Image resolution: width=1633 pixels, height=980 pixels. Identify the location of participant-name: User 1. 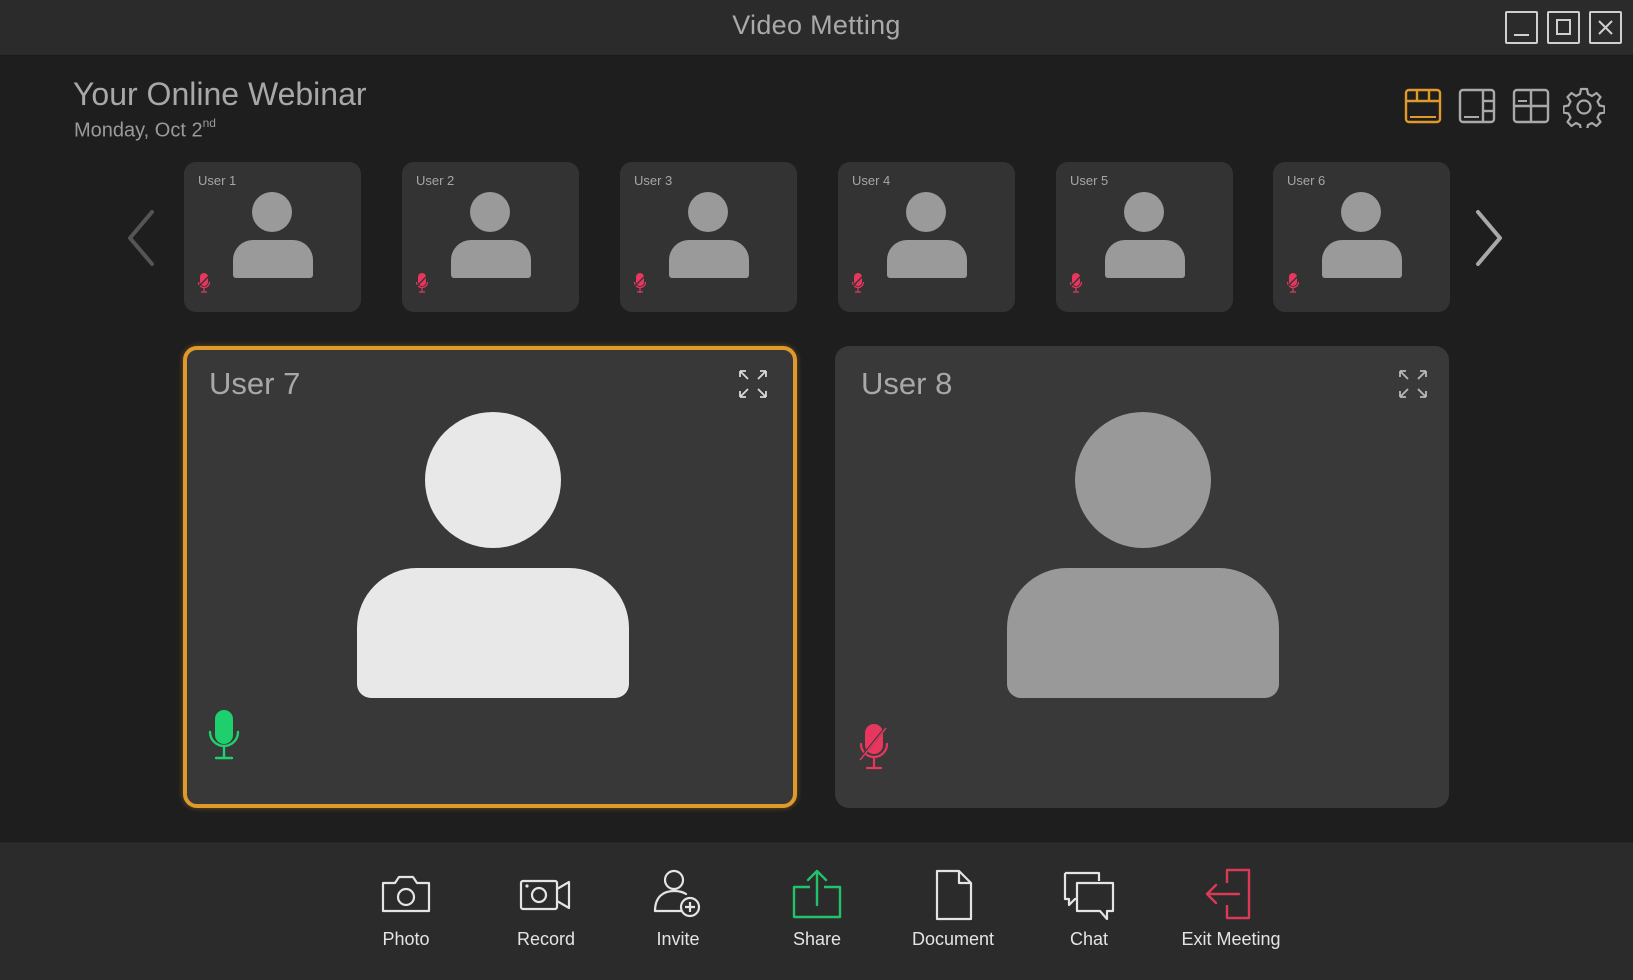
(217, 180).